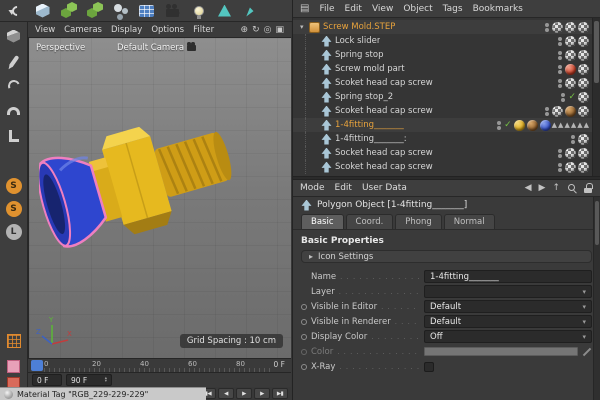 The width and height of the screenshot is (600, 400). Describe the element at coordinates (508, 321) in the screenshot. I see `visible-renderer-dropdown: Default ▾` at that location.